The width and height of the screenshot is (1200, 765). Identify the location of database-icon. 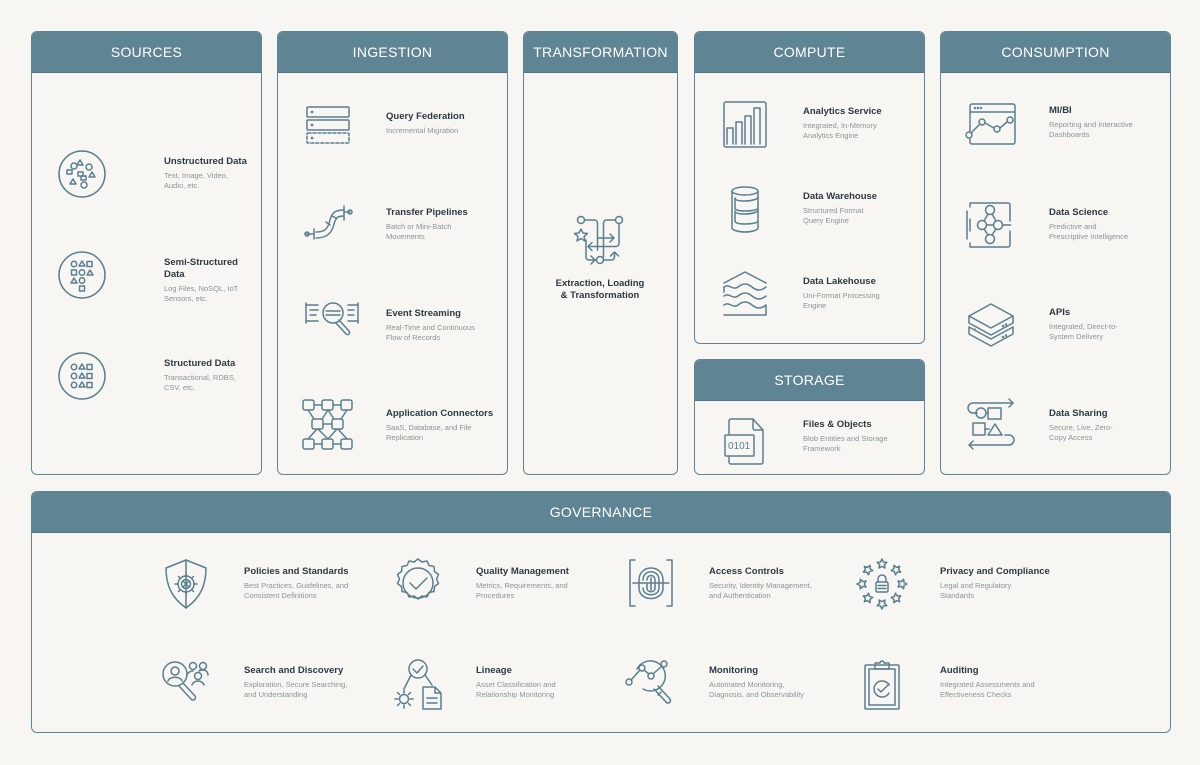
(745, 210).